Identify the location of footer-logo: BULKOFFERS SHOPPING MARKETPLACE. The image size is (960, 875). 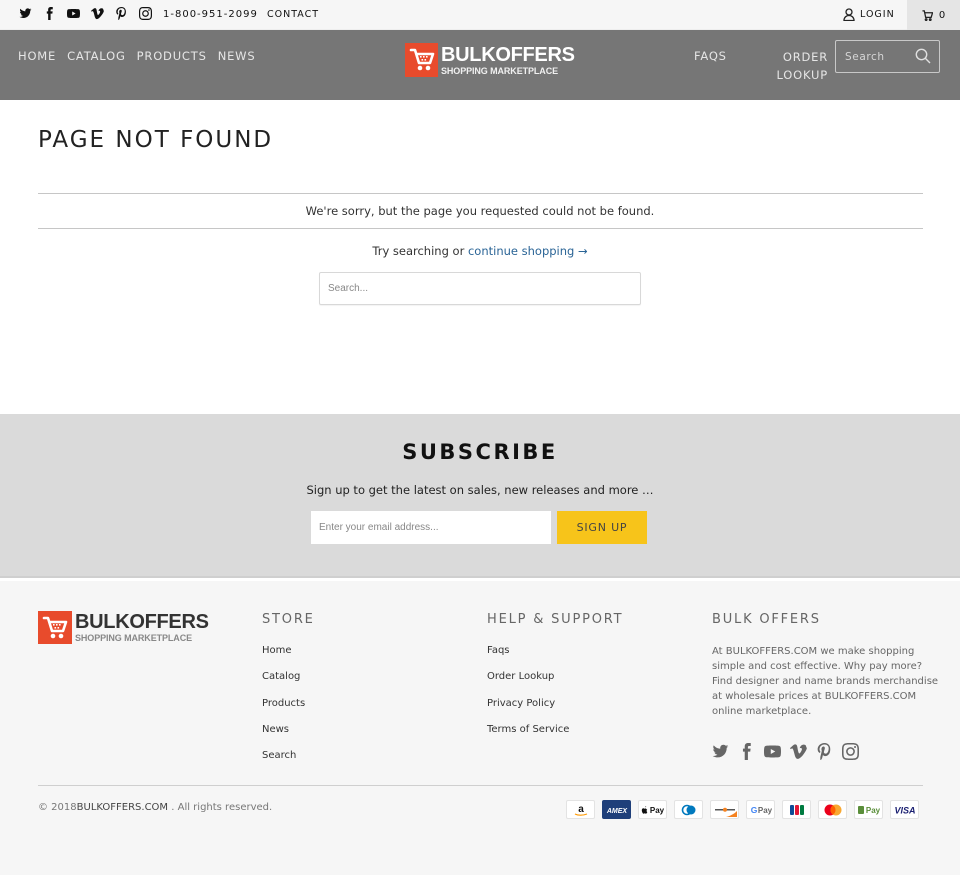
(123, 627).